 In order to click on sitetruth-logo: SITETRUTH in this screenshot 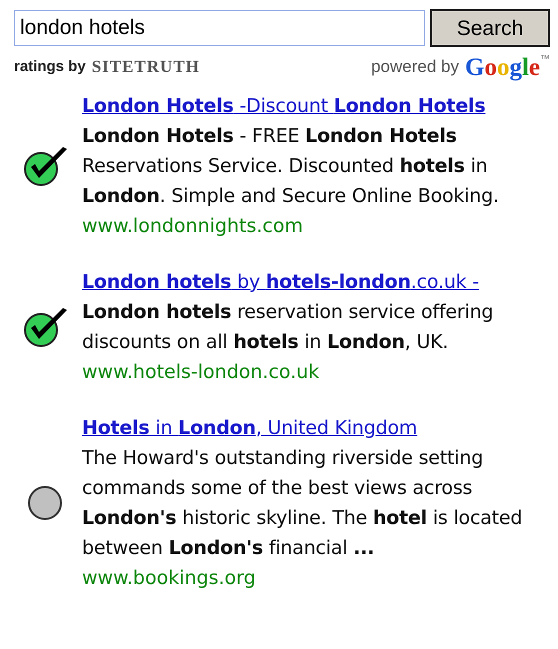, I will do `click(146, 67)`.